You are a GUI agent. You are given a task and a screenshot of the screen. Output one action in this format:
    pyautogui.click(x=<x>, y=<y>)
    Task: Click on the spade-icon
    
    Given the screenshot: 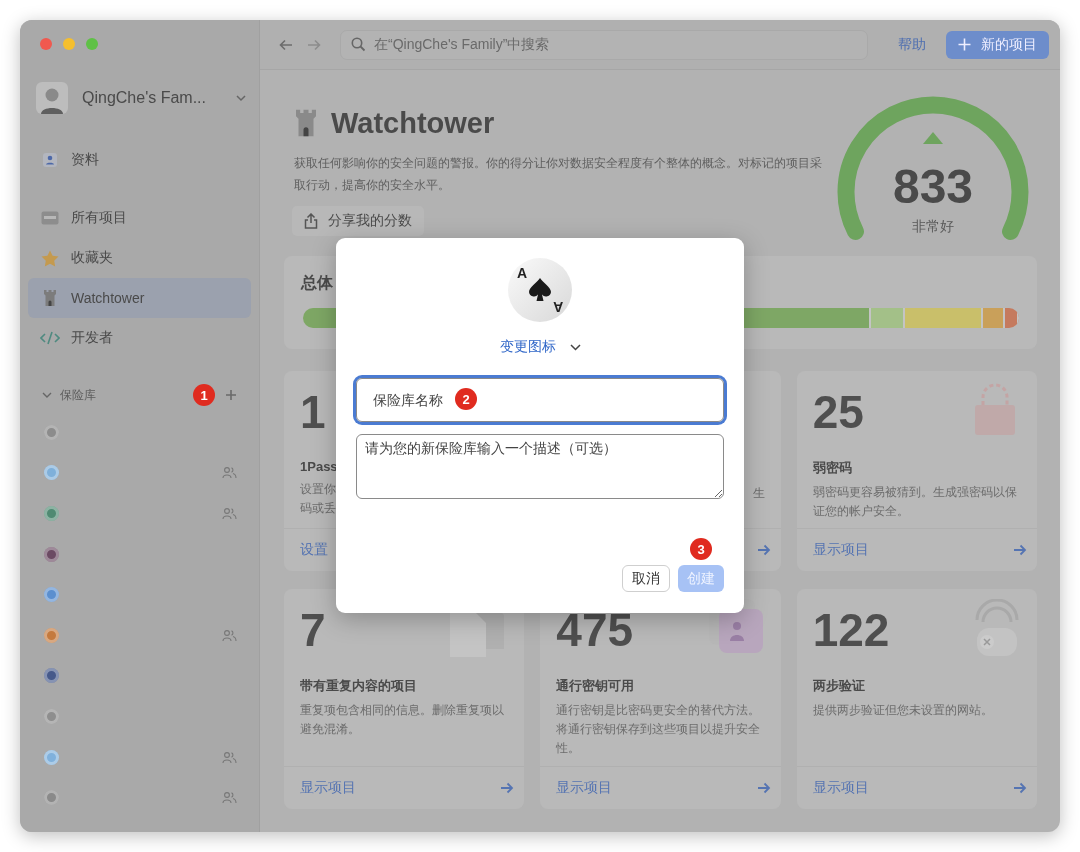 What is the action you would take?
    pyautogui.click(x=540, y=290)
    